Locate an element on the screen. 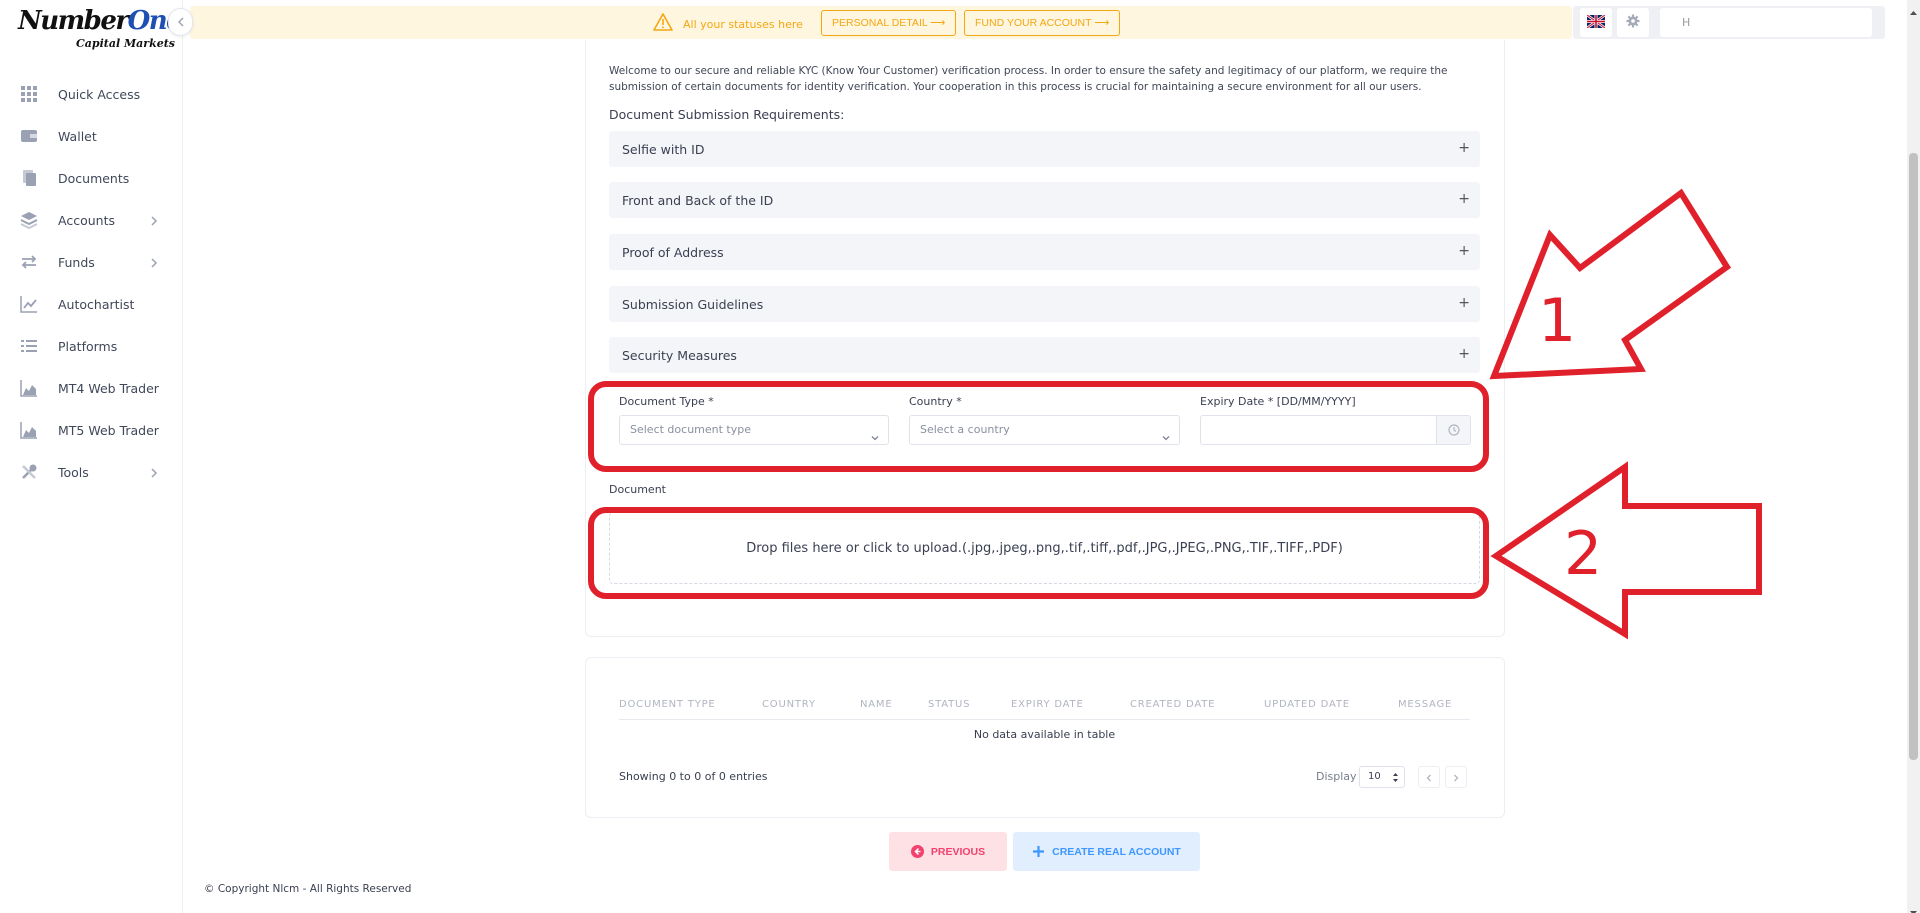  sidebar-item-wallet: Wallet is located at coordinates (91, 136).